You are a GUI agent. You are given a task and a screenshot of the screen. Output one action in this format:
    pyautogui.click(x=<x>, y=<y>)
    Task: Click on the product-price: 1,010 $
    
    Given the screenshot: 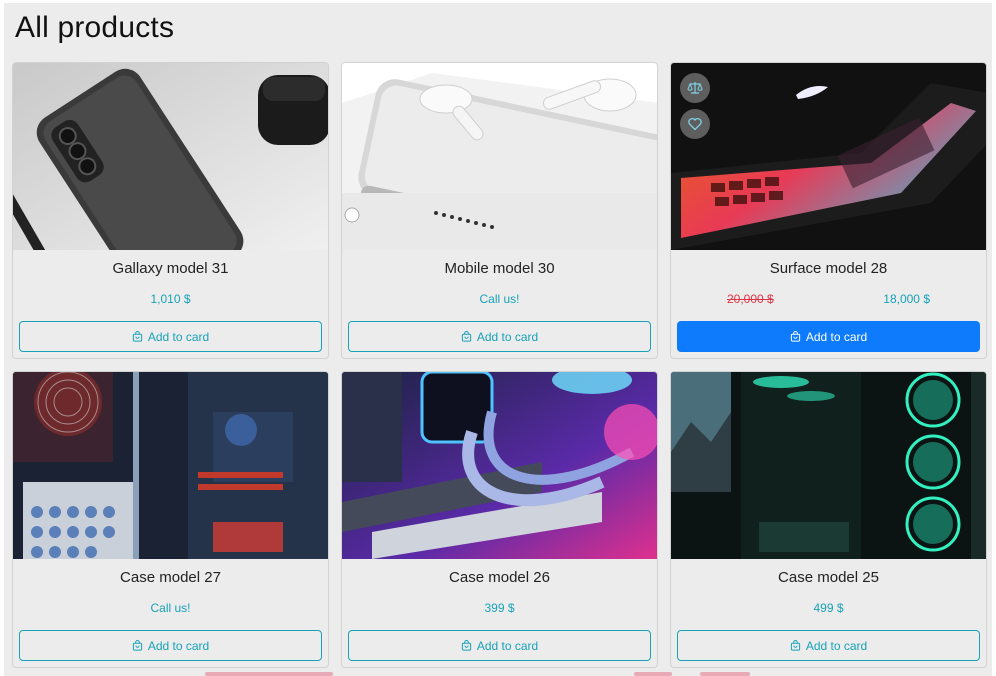 What is the action you would take?
    pyautogui.click(x=170, y=299)
    